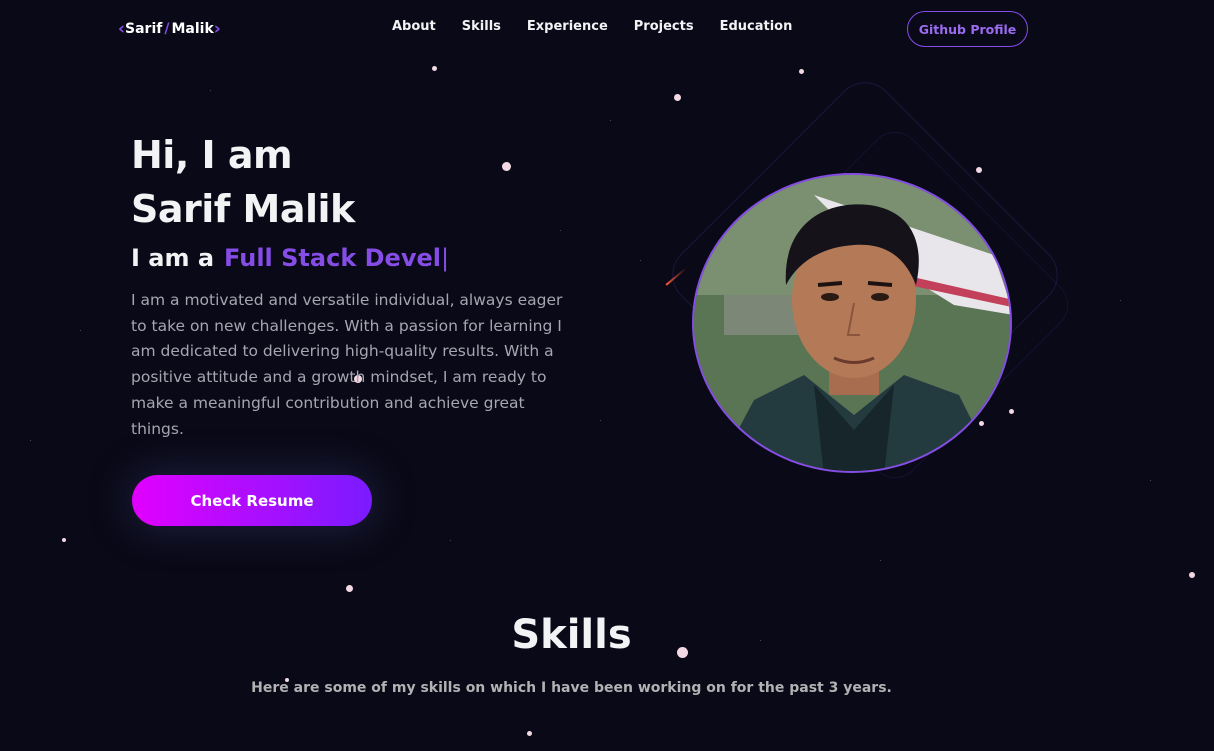 The image size is (1214, 751). Describe the element at coordinates (217, 28) in the screenshot. I see `chevron-right-icon: ›` at that location.